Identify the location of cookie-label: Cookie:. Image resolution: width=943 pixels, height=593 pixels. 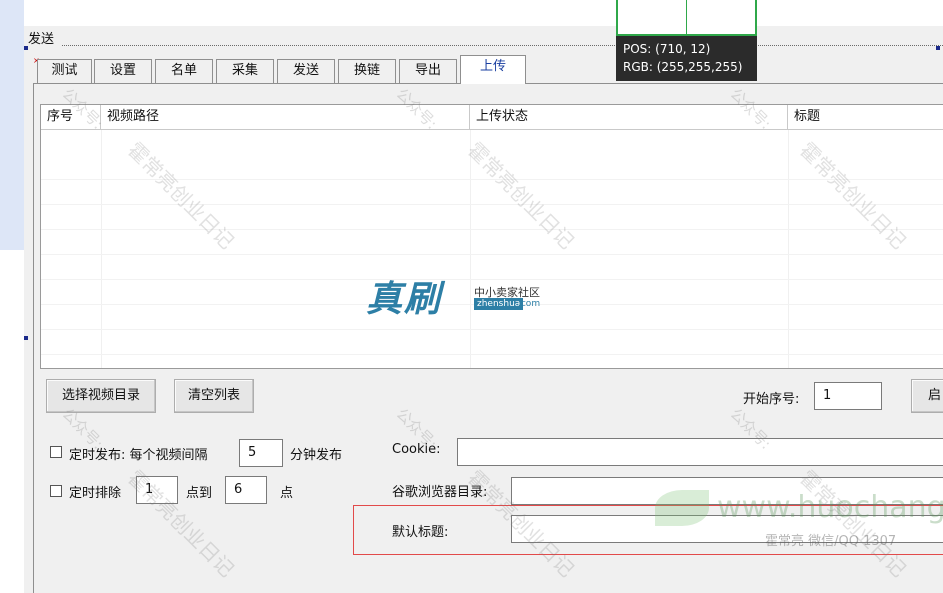
(416, 449).